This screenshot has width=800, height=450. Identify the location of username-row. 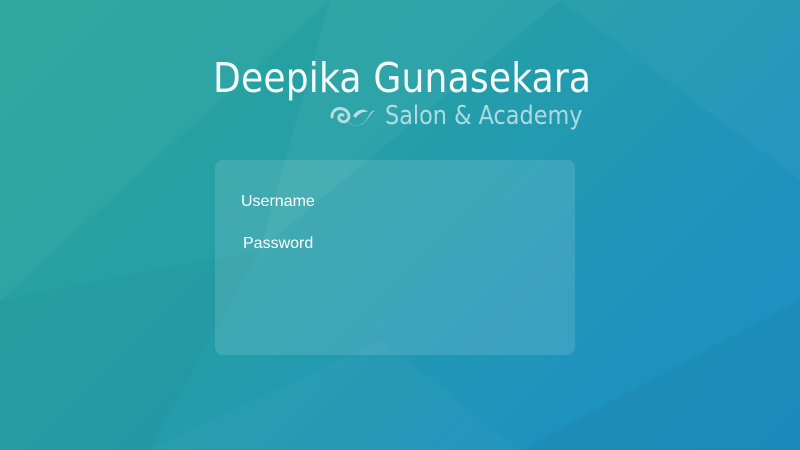
(395, 202).